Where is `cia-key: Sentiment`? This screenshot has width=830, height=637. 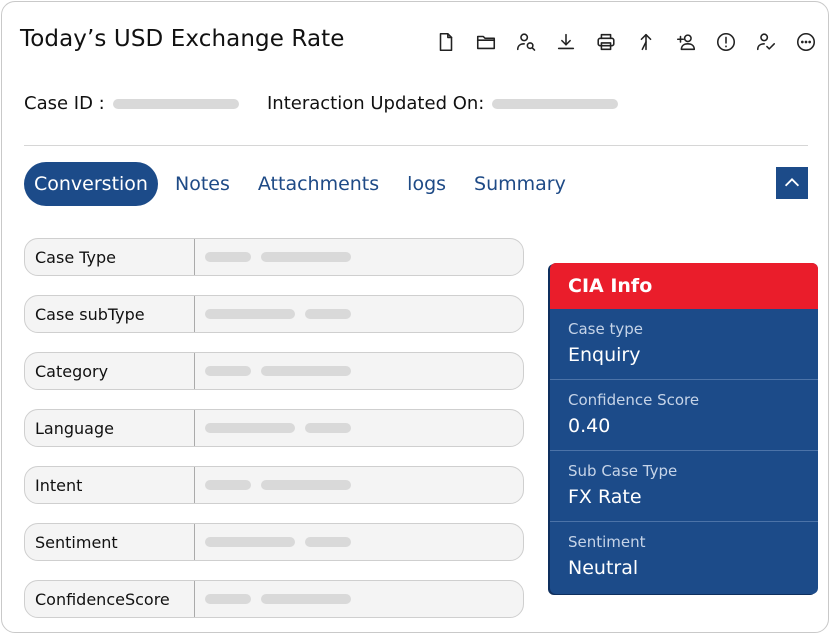
cia-key: Sentiment is located at coordinates (607, 542).